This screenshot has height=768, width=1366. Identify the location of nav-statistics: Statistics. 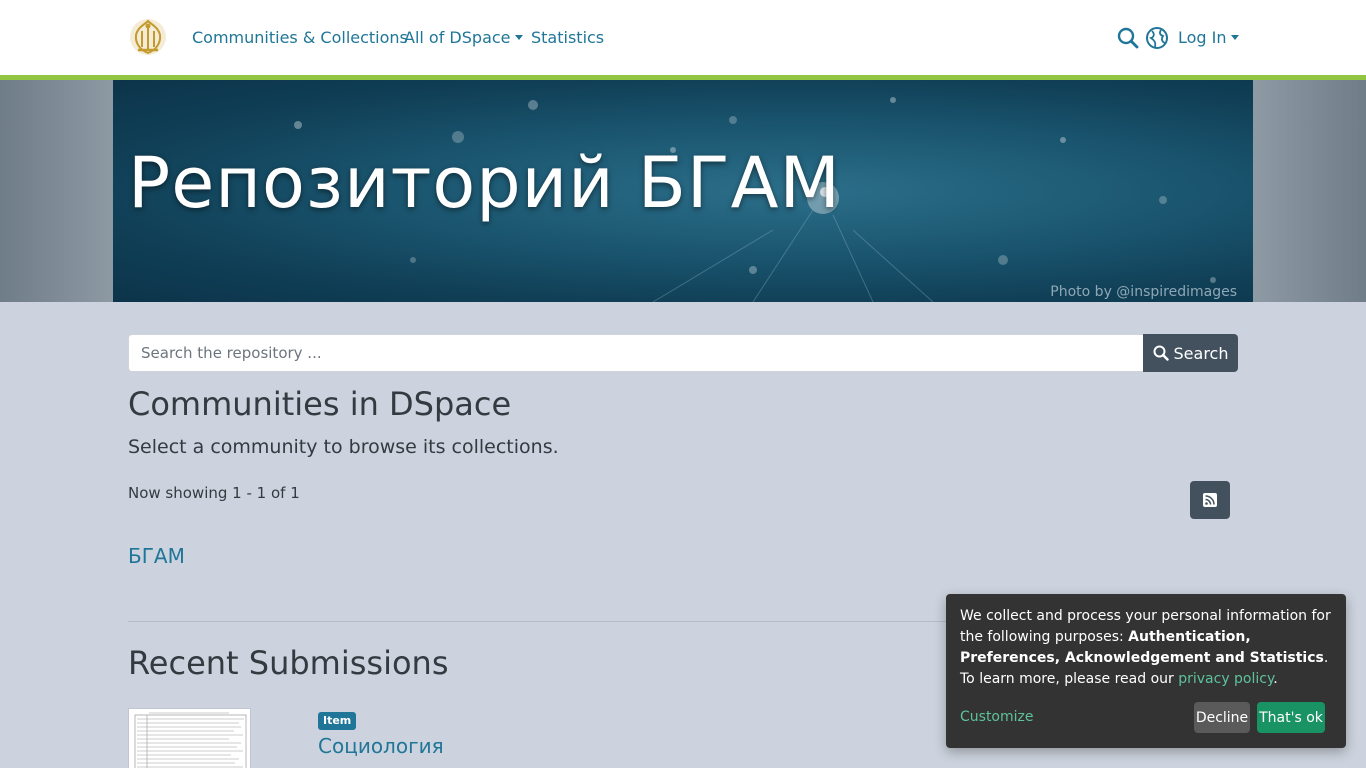
(567, 38).